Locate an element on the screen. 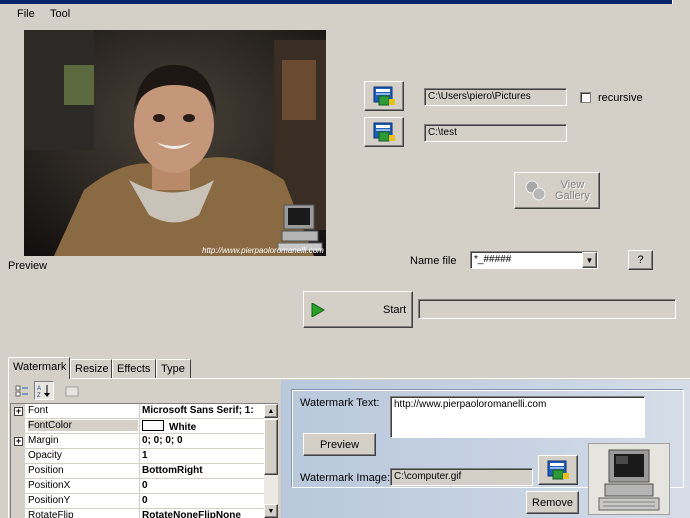  property-grid-toolbar: A Z is located at coordinates (144, 391).